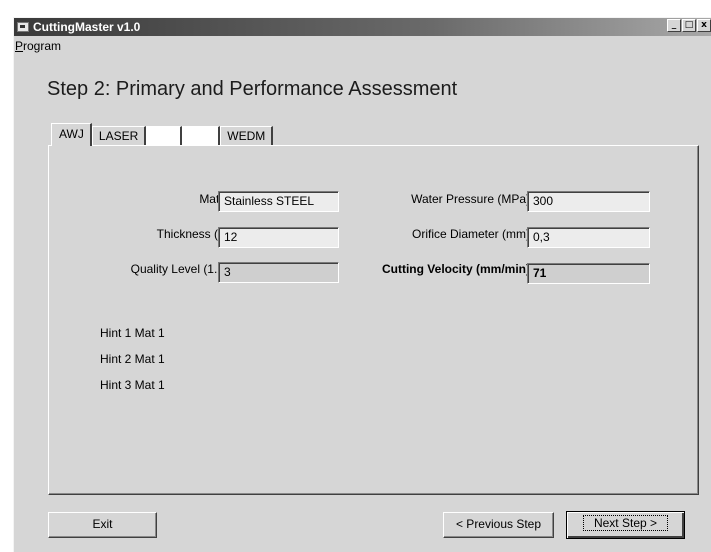  Describe the element at coordinates (674, 25) in the screenshot. I see `minimize-button: _` at that location.